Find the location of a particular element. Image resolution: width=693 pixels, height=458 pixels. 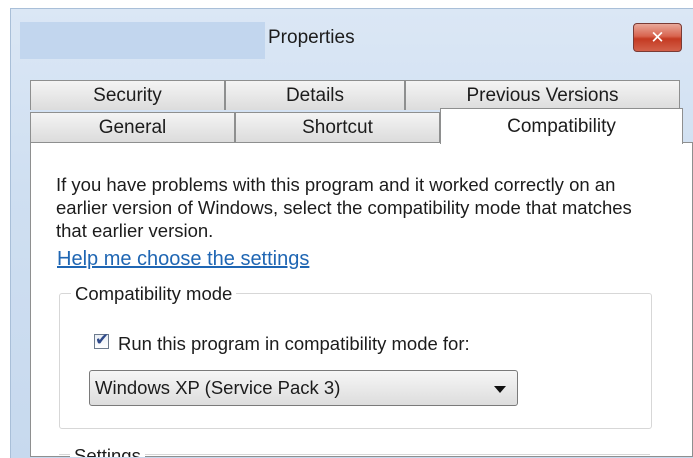

tab-label: Security is located at coordinates (127, 95).